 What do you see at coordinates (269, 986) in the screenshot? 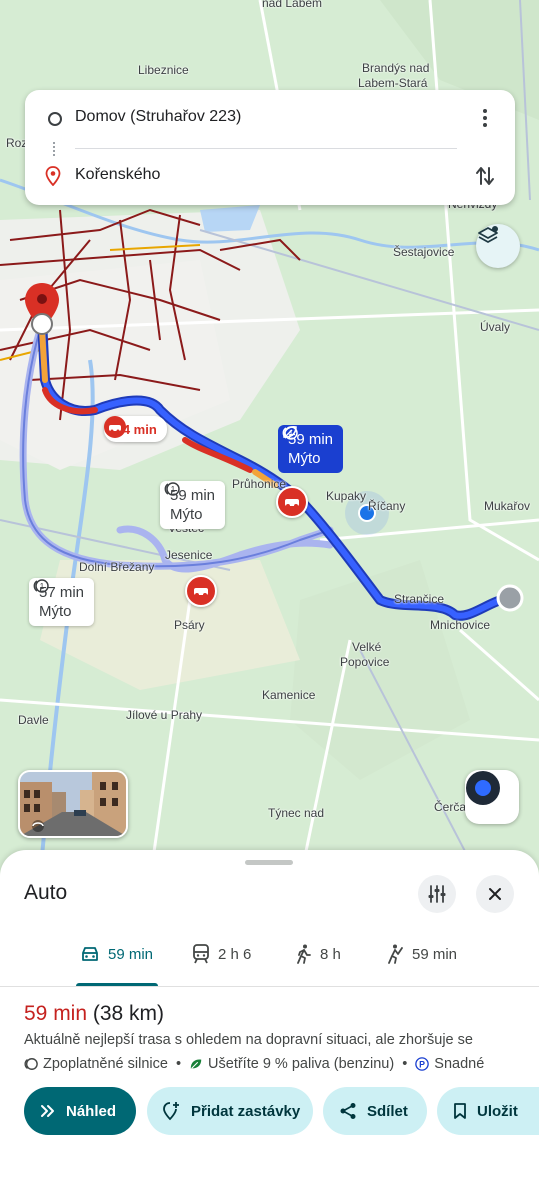
I see `tab-divider` at bounding box center [269, 986].